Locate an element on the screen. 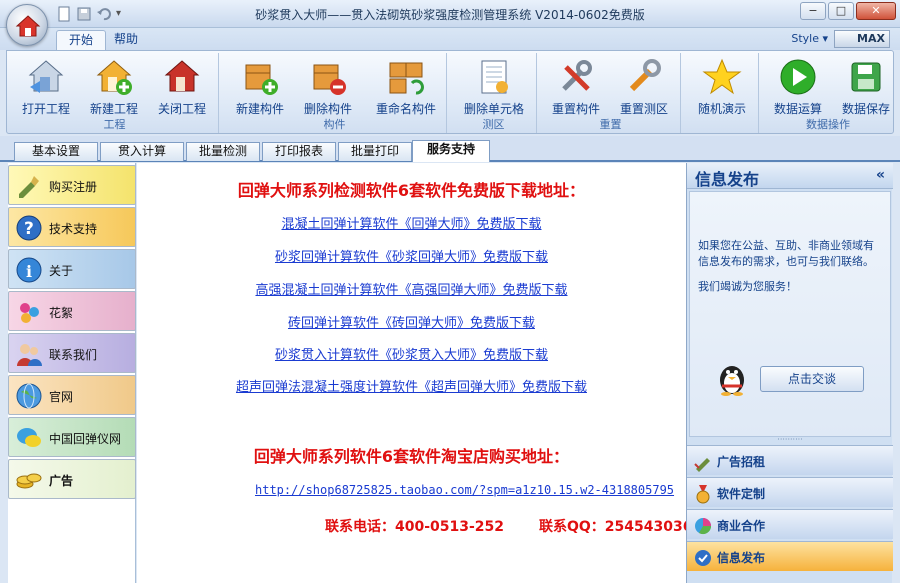 The image size is (900, 583). window-controls: − □ ✕ is located at coordinates (848, 11).